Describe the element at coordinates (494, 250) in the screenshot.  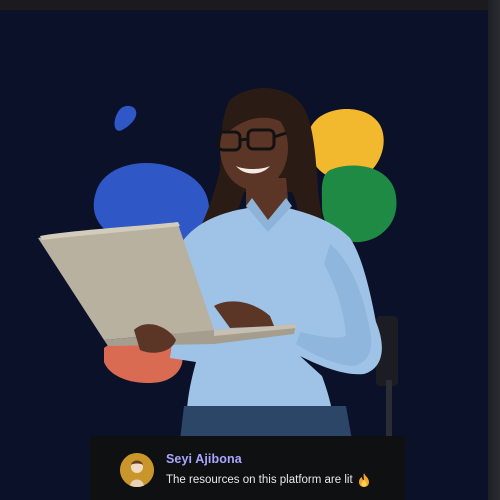
I see `right-edge-frame` at that location.